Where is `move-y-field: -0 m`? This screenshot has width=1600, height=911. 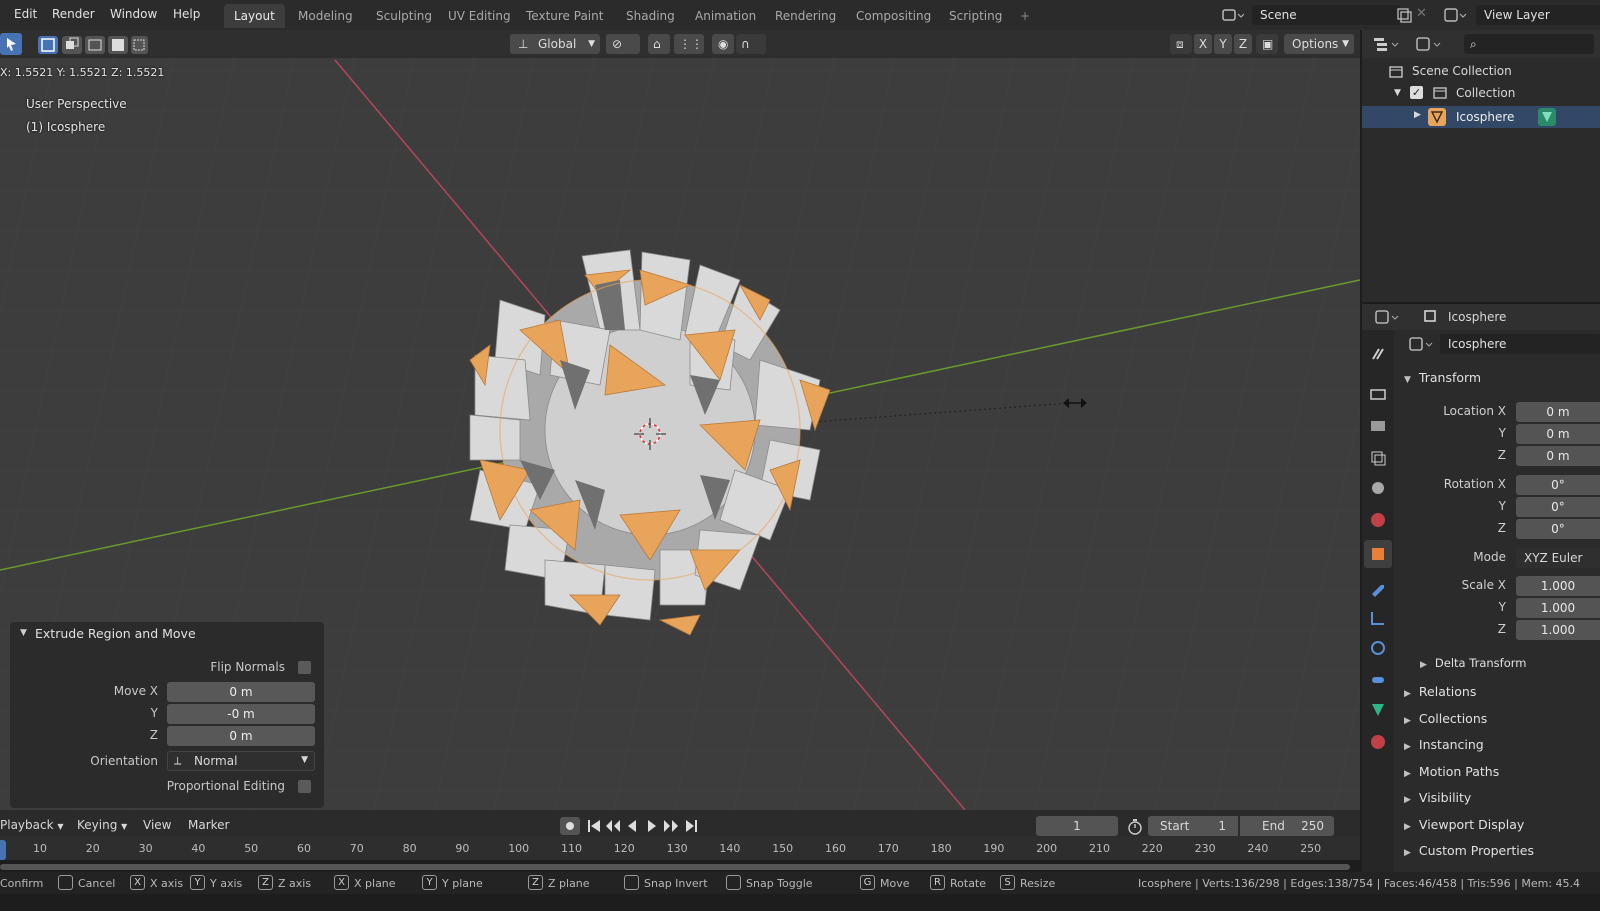
move-y-field: -0 m is located at coordinates (241, 714).